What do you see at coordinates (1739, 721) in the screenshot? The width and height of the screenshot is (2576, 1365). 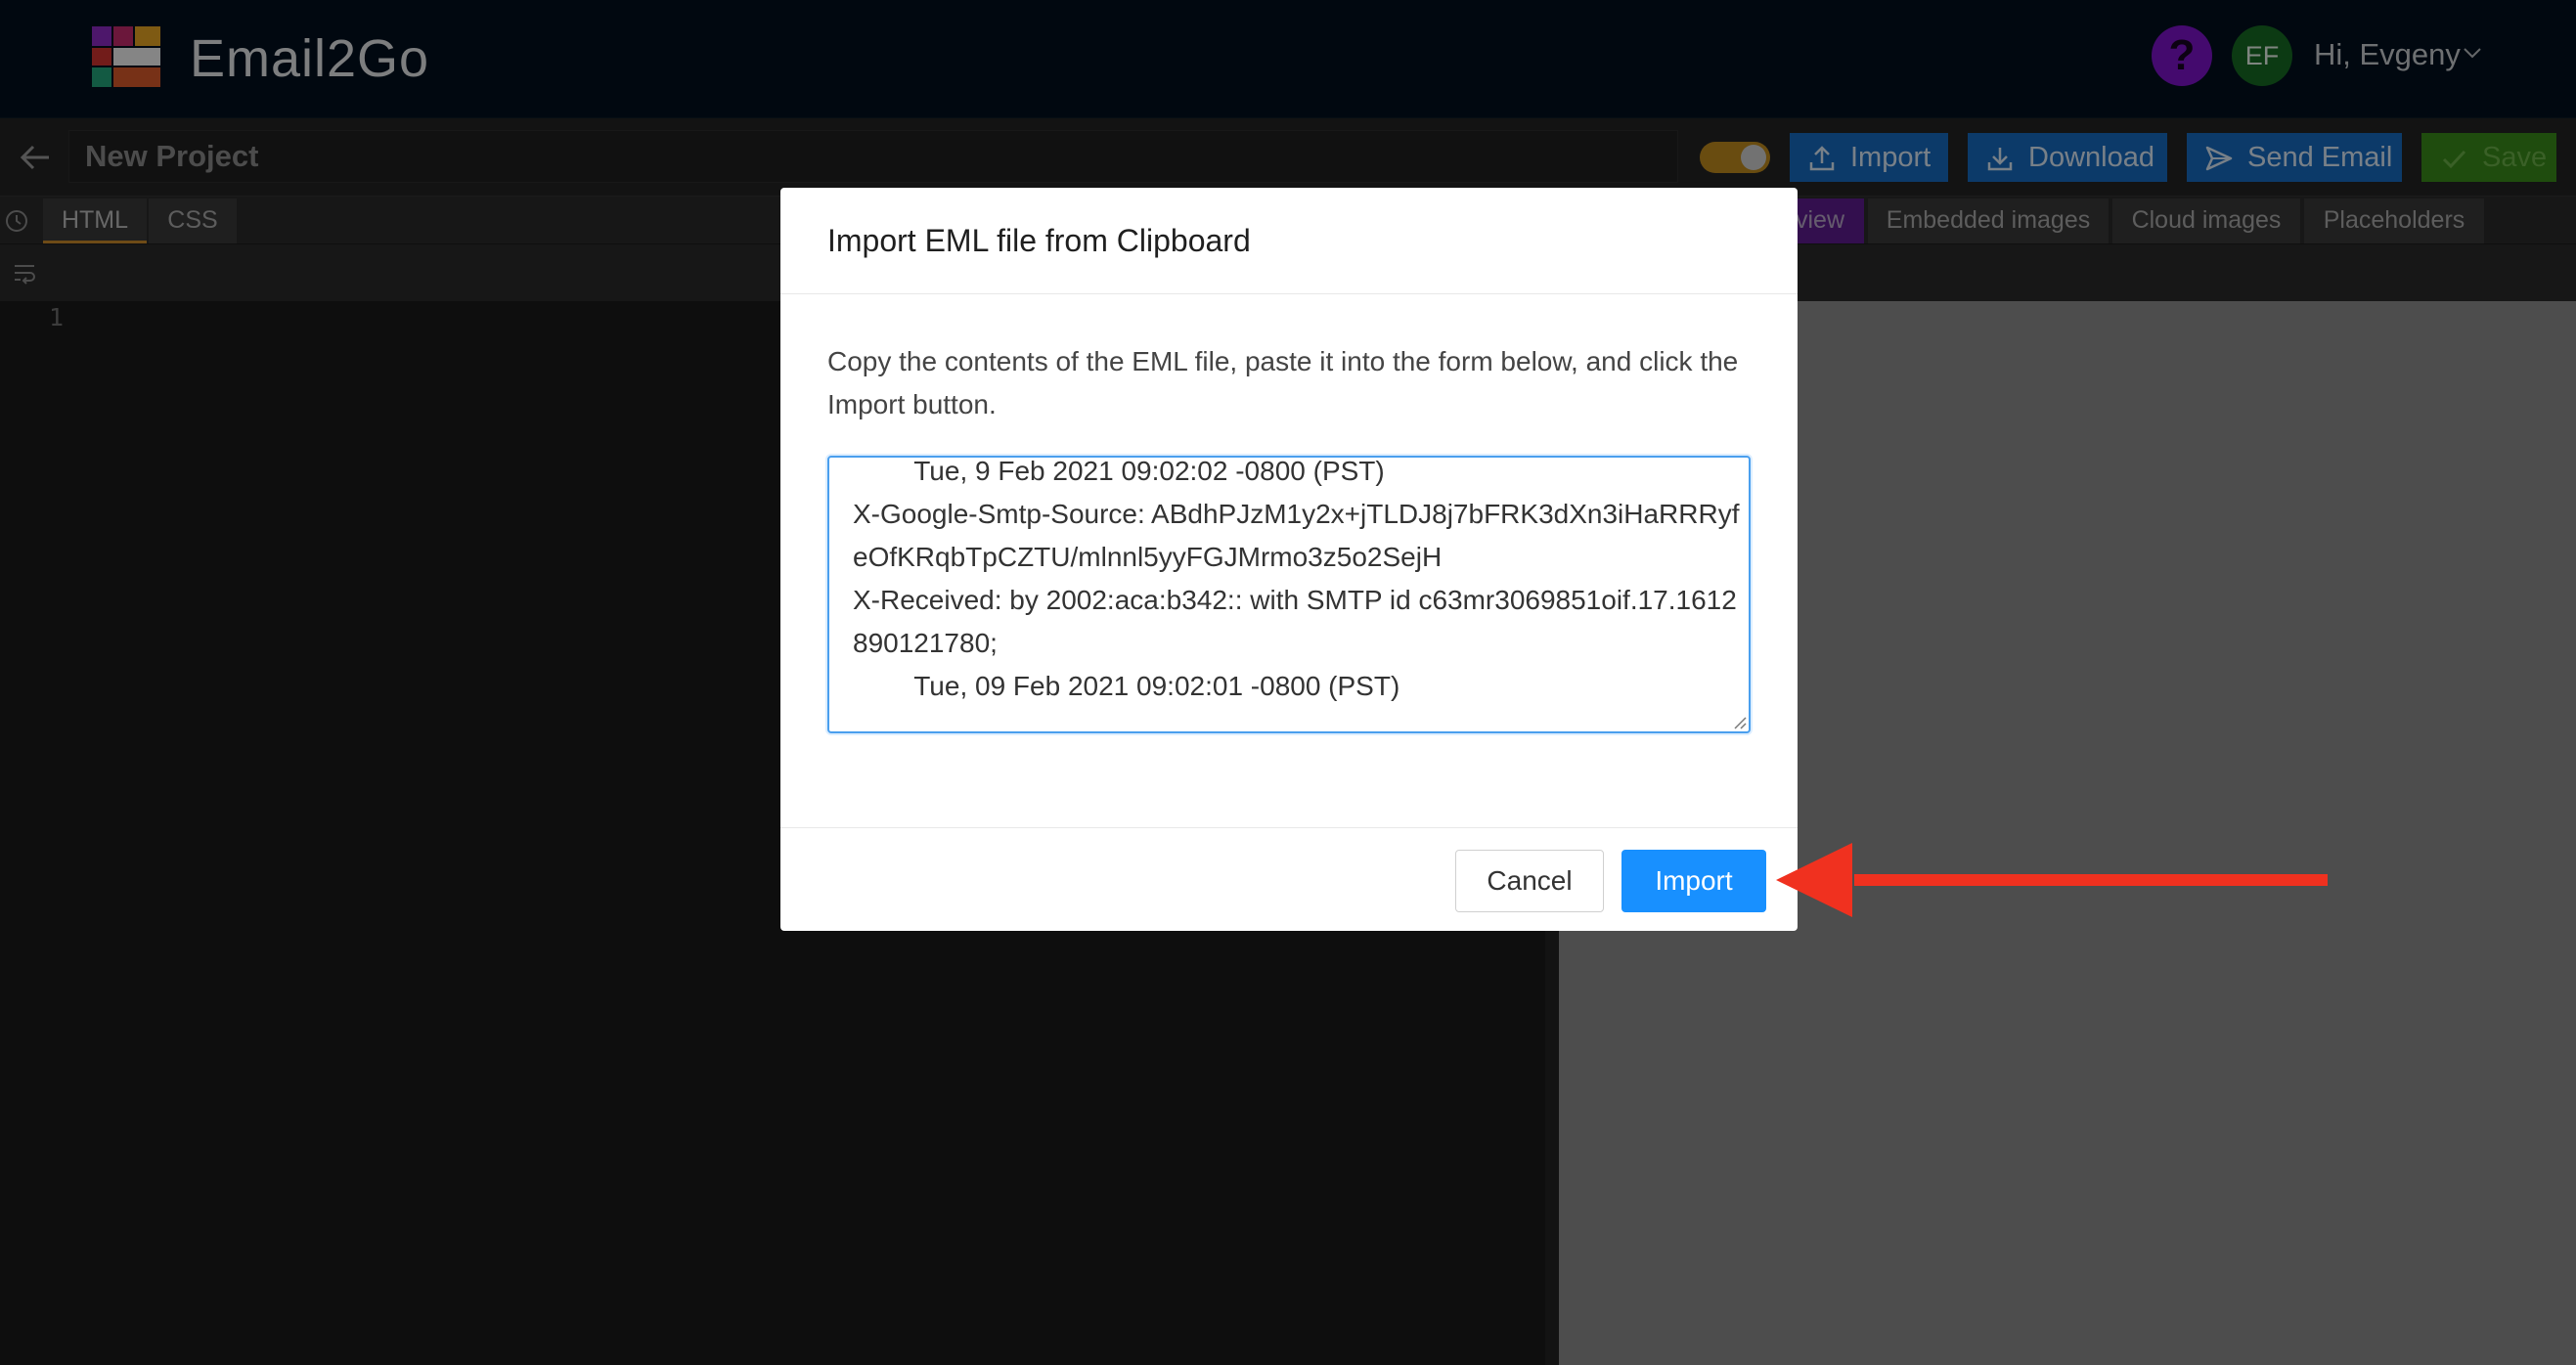 I see `resize-grip-icon` at bounding box center [1739, 721].